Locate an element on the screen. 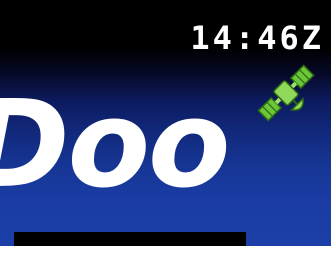  satellite-icon is located at coordinates (286, 93).